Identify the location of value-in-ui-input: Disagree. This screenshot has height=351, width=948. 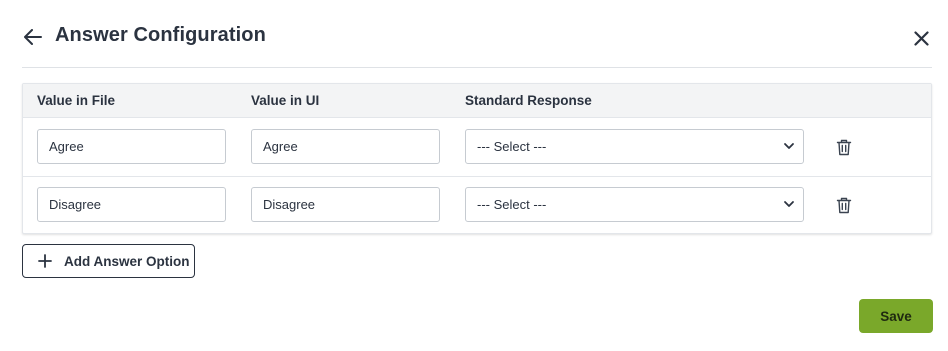
(345, 204).